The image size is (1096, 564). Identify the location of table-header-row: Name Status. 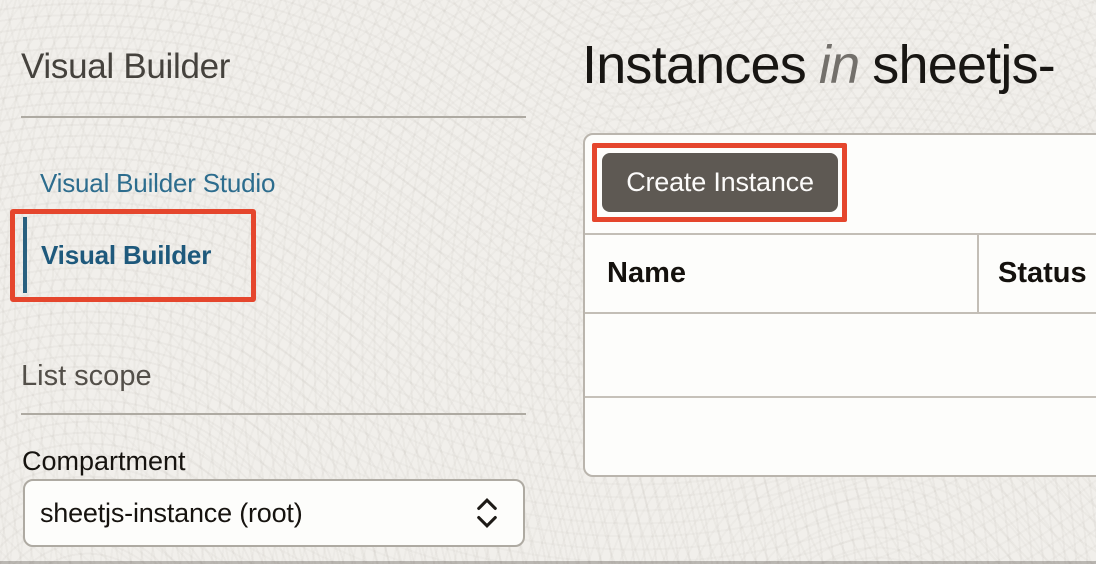
(840, 273).